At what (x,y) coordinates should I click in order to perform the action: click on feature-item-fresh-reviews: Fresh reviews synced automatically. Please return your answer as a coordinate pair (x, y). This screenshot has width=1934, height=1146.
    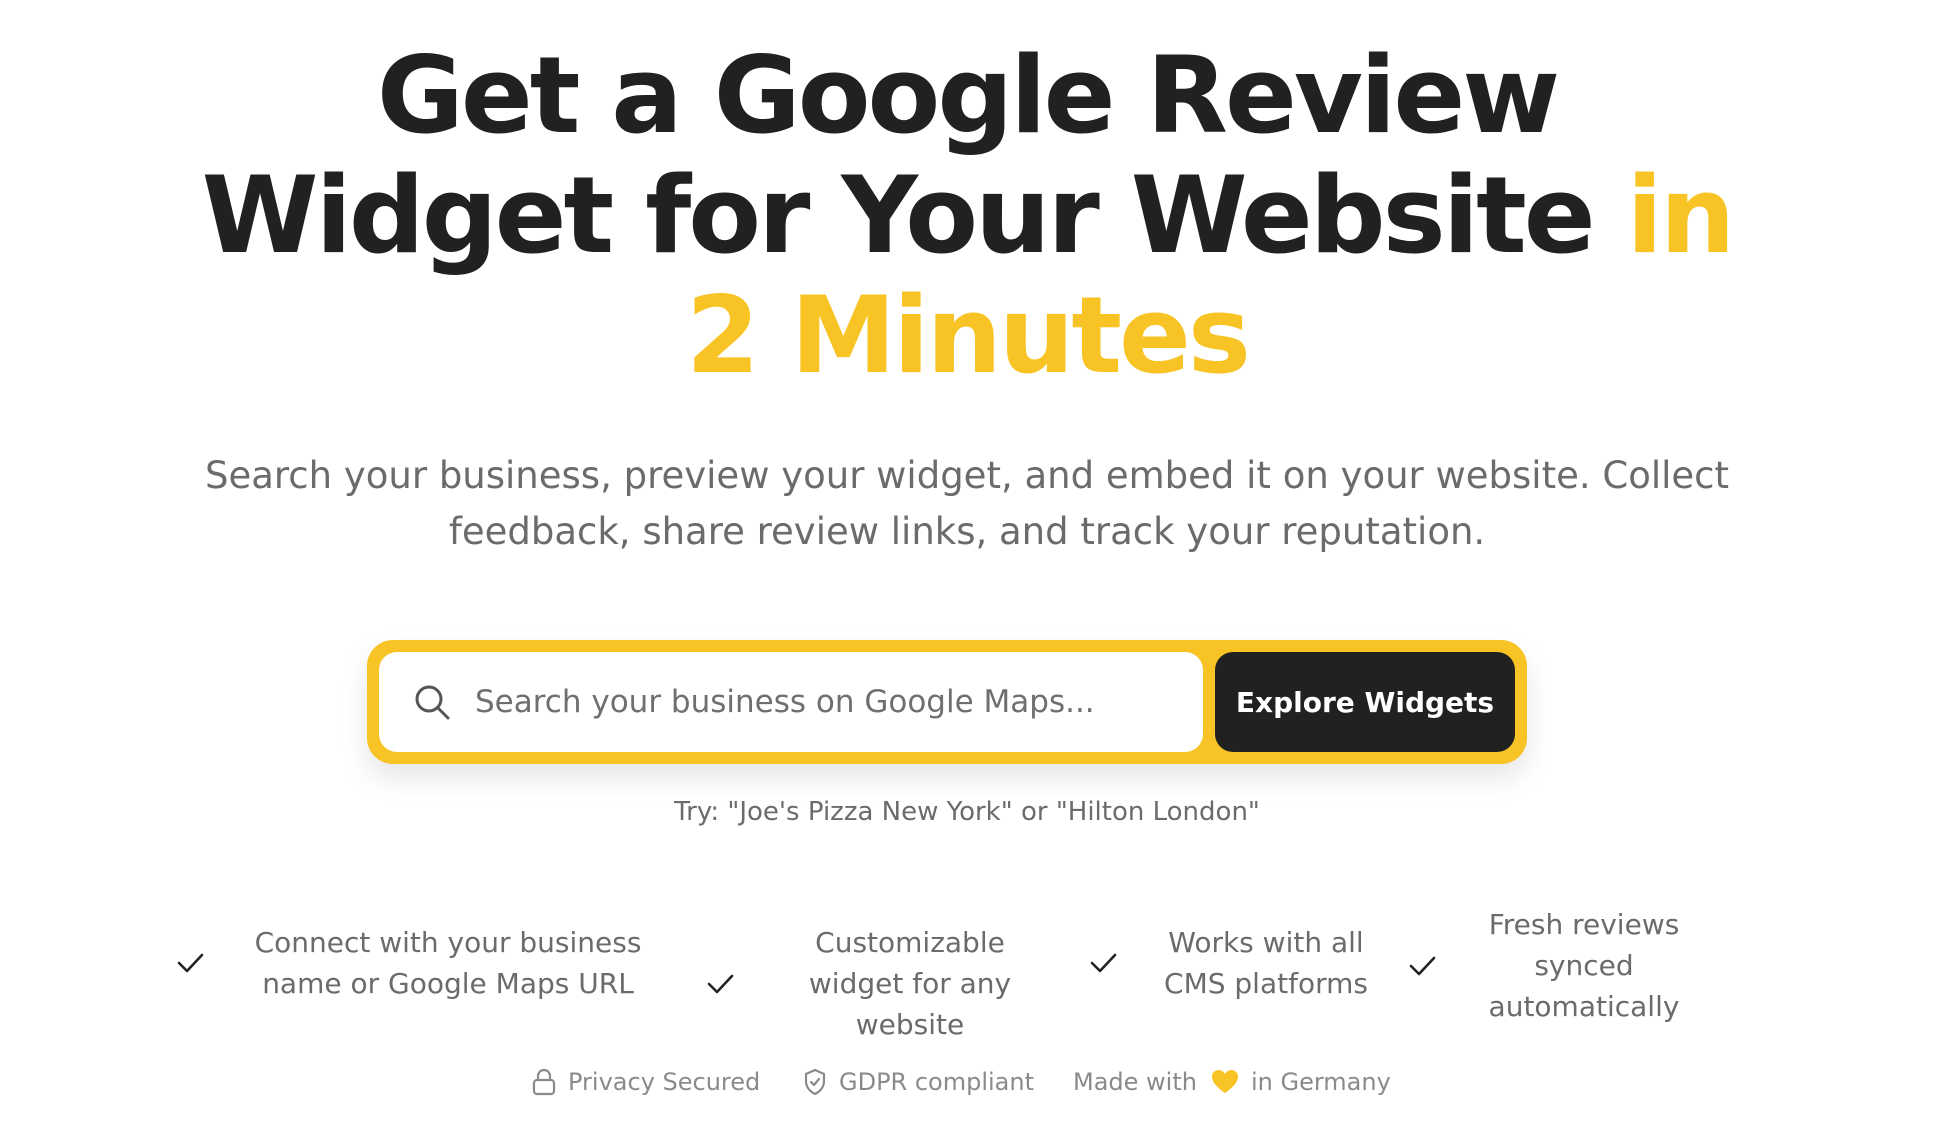
    Looking at the image, I should click on (1548, 965).